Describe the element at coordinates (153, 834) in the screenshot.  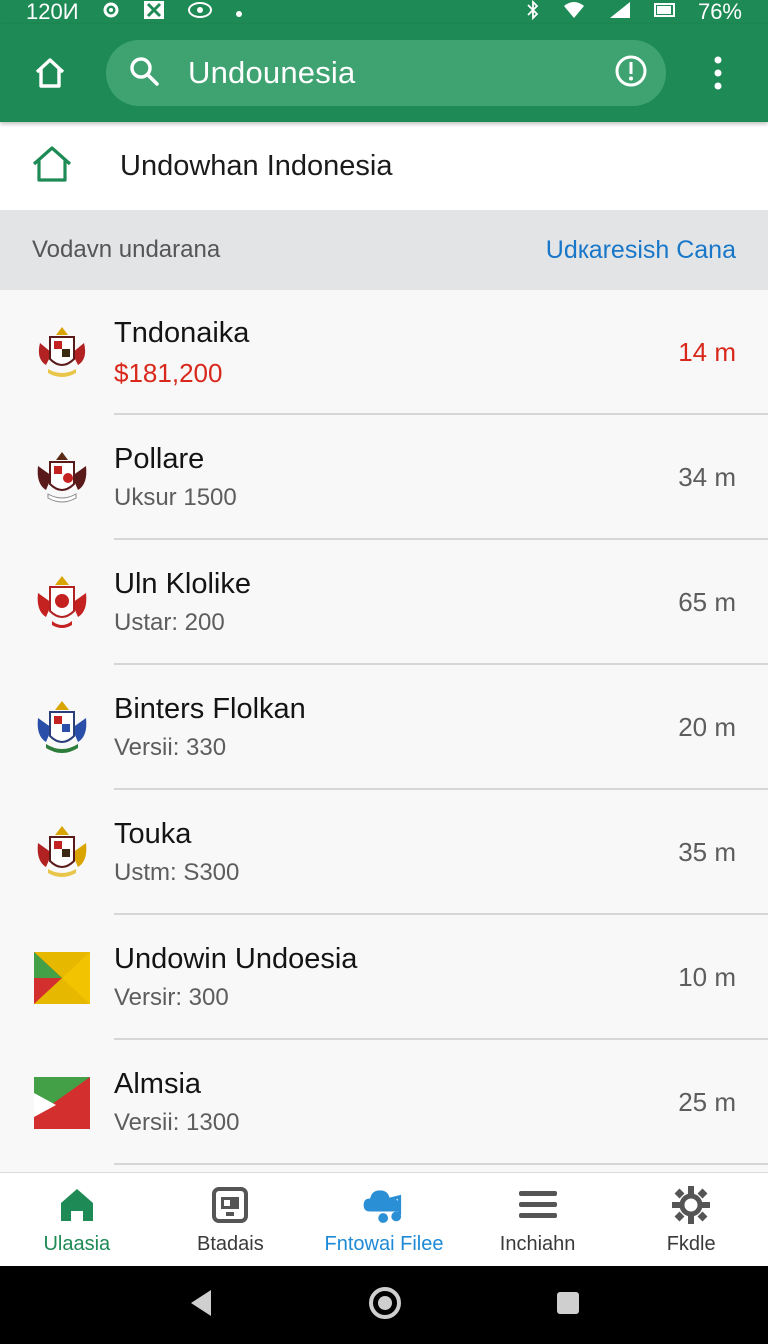
I see `item-title: Touka` at that location.